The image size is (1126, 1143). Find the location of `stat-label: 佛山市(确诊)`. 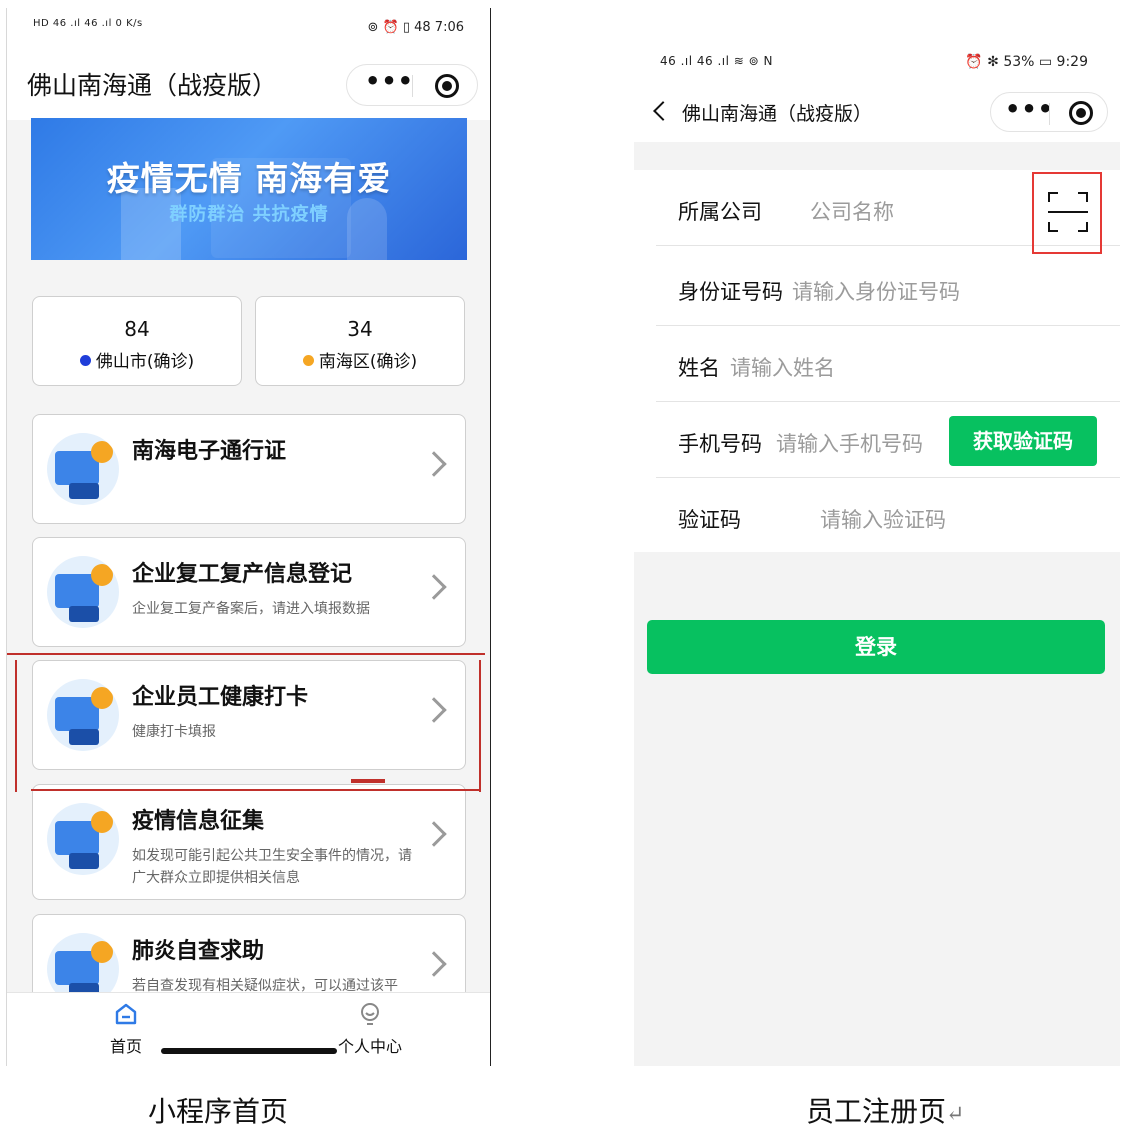

stat-label: 佛山市(确诊) is located at coordinates (145, 362).